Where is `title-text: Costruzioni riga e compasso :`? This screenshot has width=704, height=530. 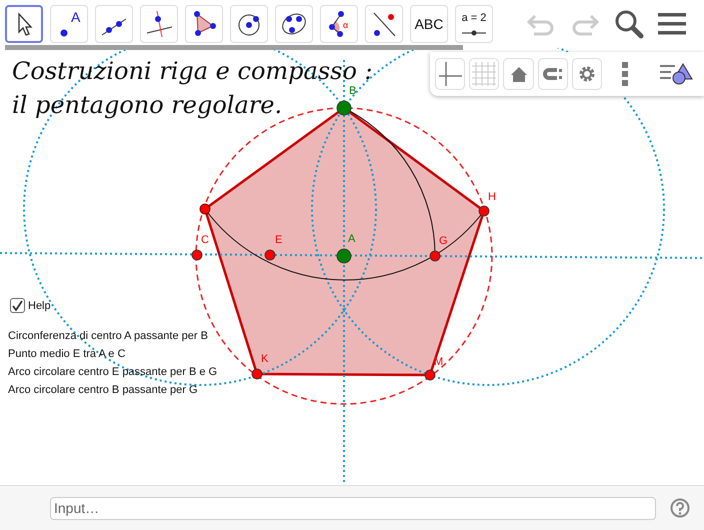
title-text: Costruzioni riga e compasso : is located at coordinates (192, 71).